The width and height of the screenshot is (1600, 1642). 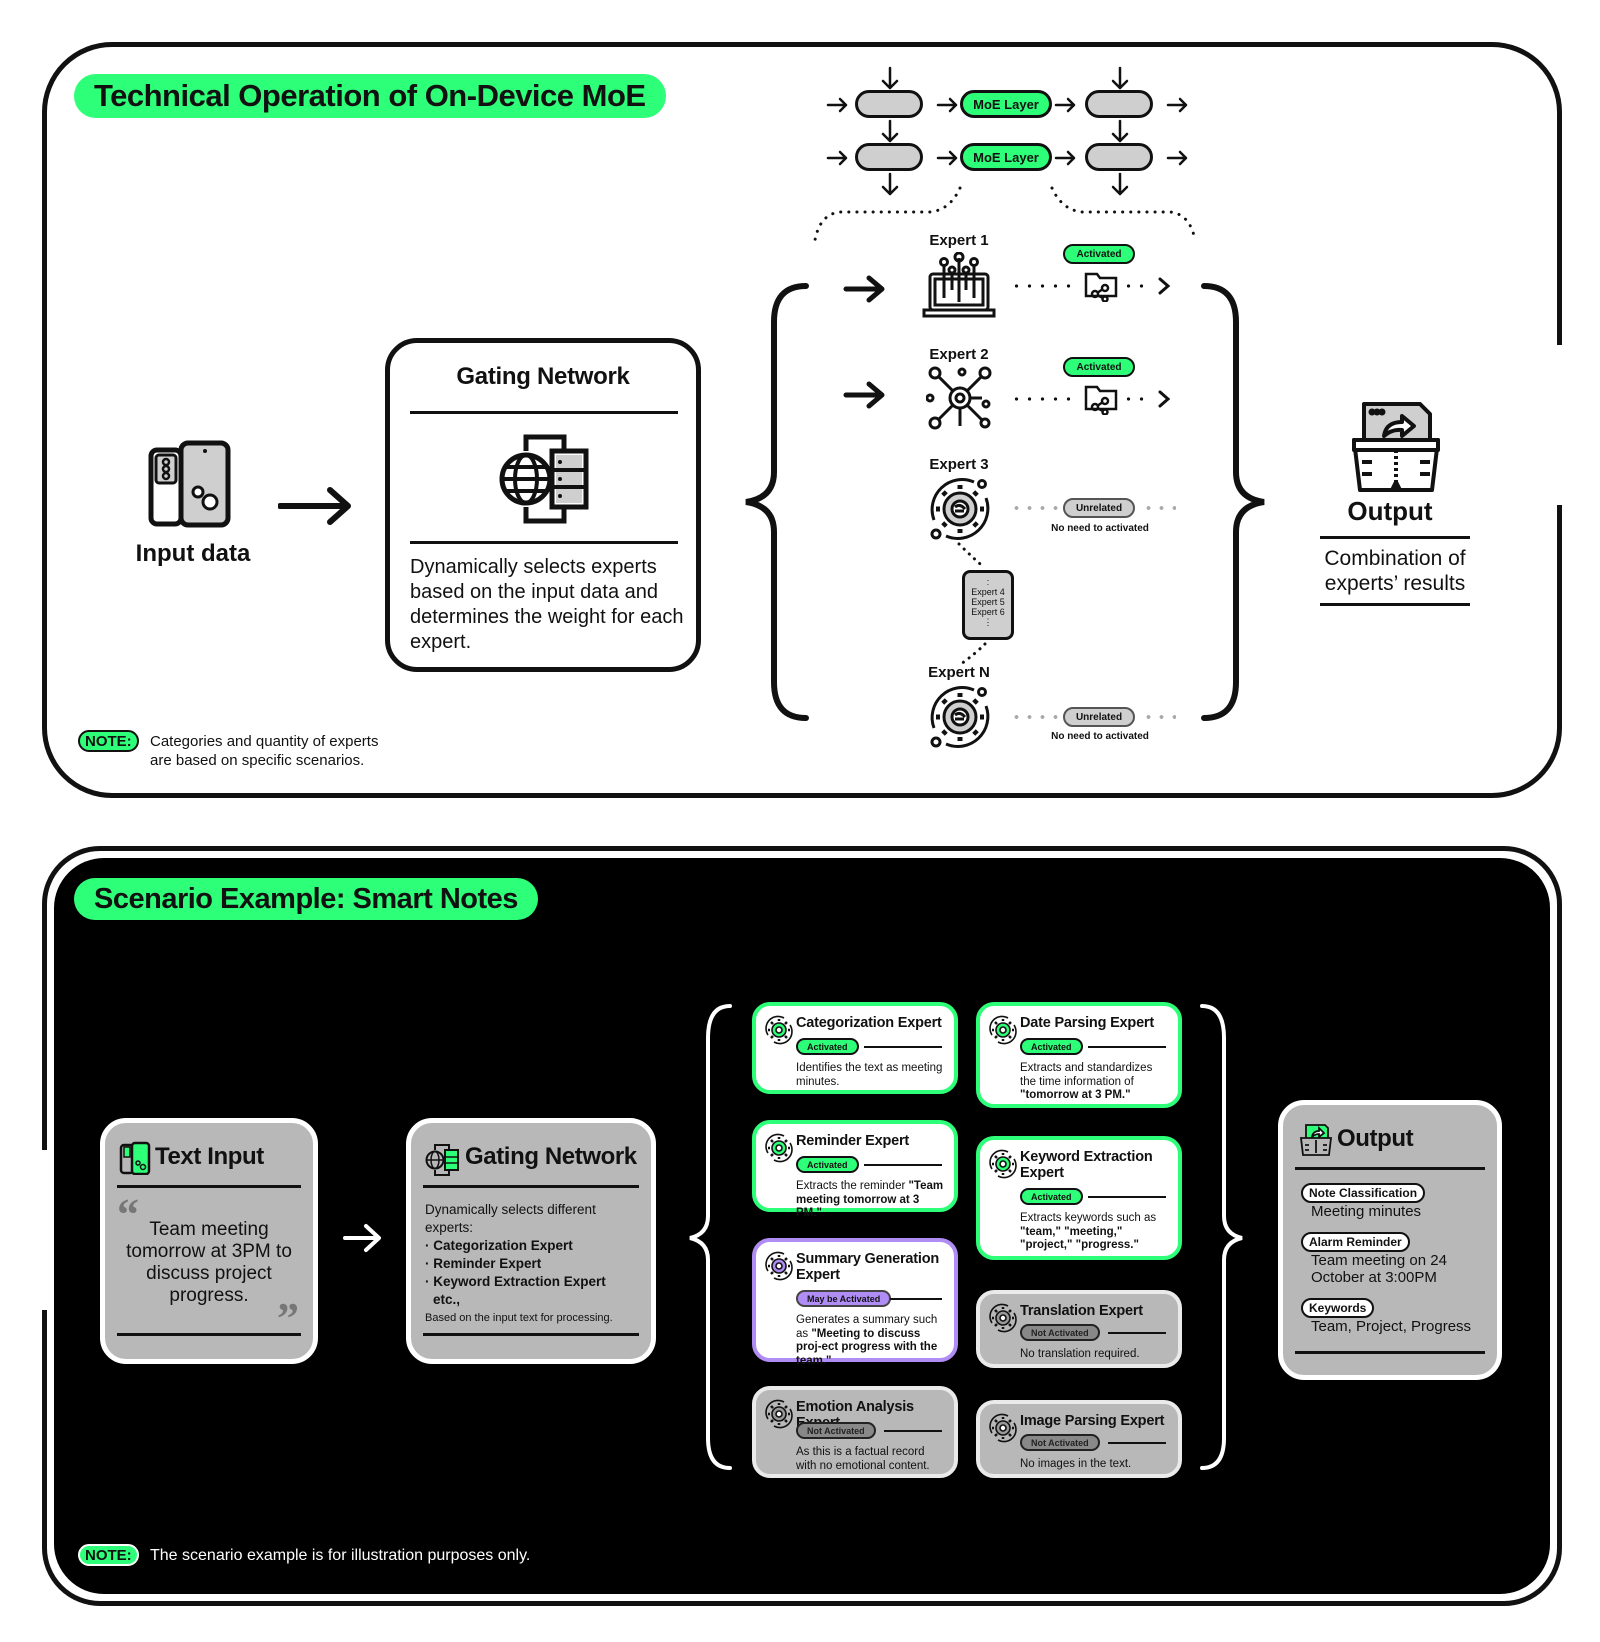 I want to click on expert-title: Categorization Expert, so click(x=869, y=1023).